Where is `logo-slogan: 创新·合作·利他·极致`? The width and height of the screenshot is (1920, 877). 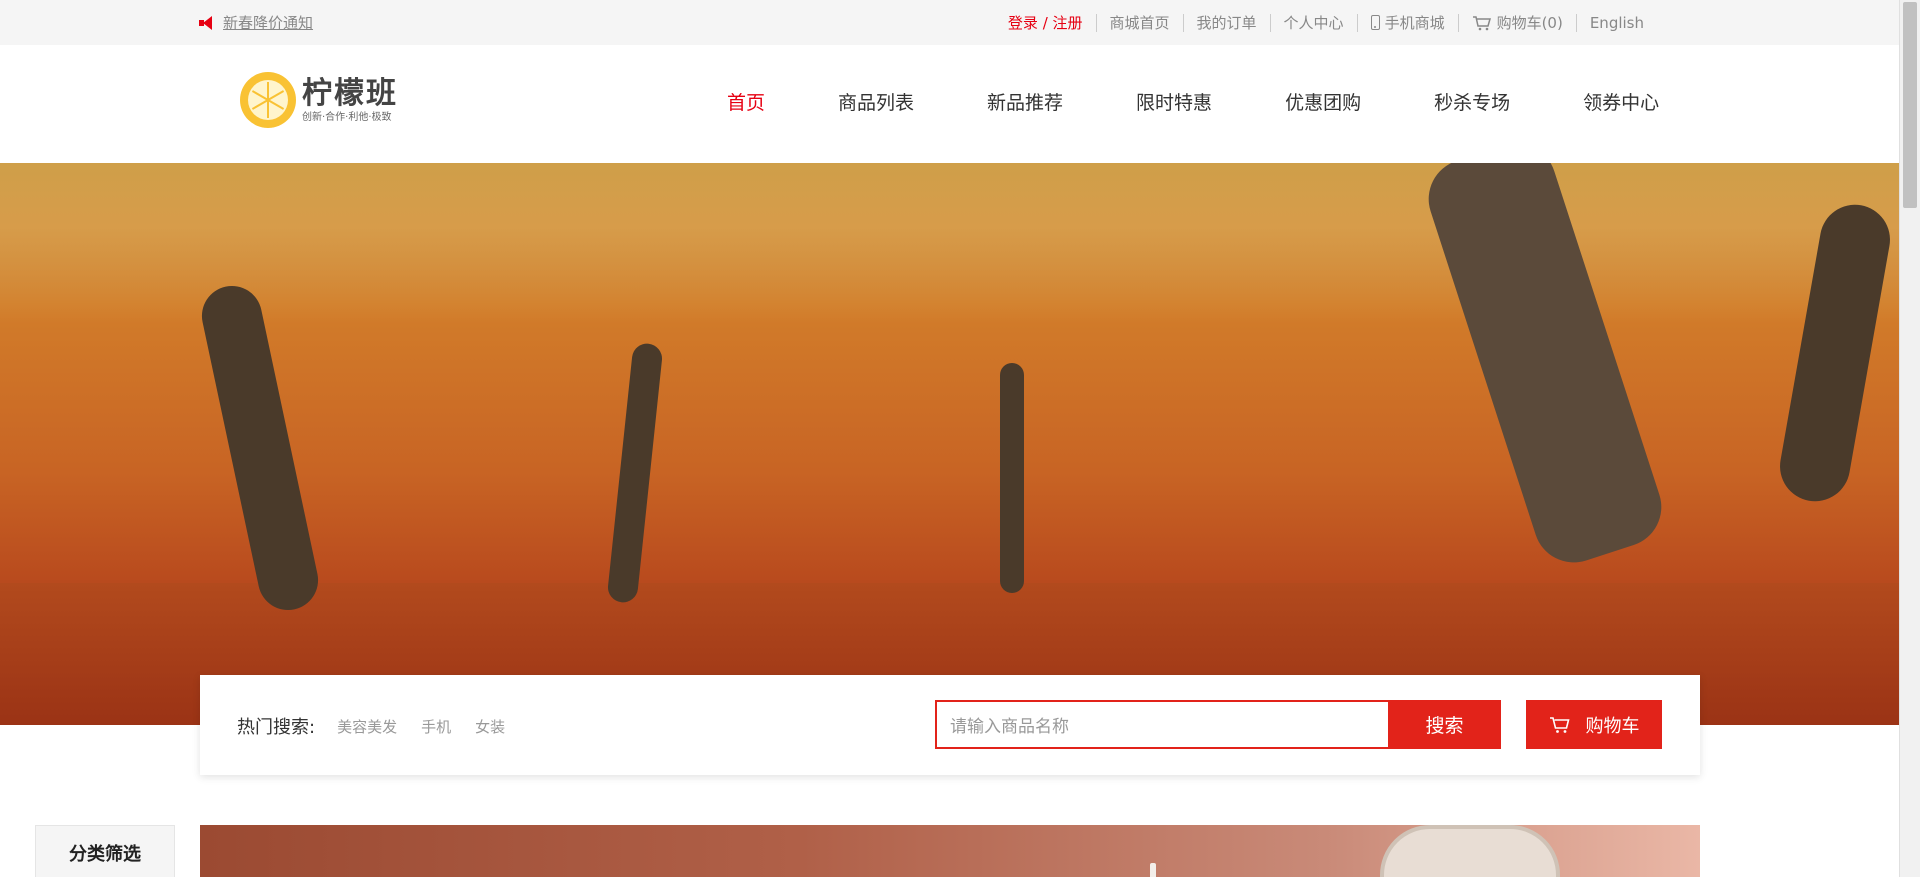
logo-slogan: 创新·合作·利他·极致 is located at coordinates (347, 117).